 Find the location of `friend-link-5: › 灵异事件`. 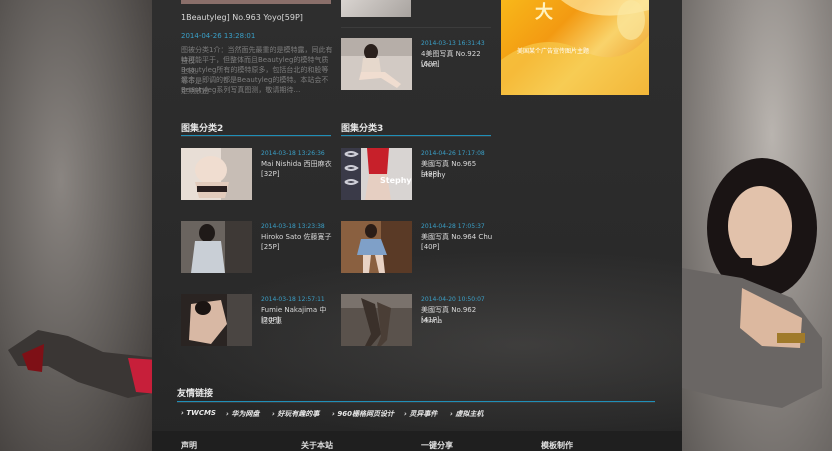

friend-link-5: › 灵异事件 is located at coordinates (420, 414).